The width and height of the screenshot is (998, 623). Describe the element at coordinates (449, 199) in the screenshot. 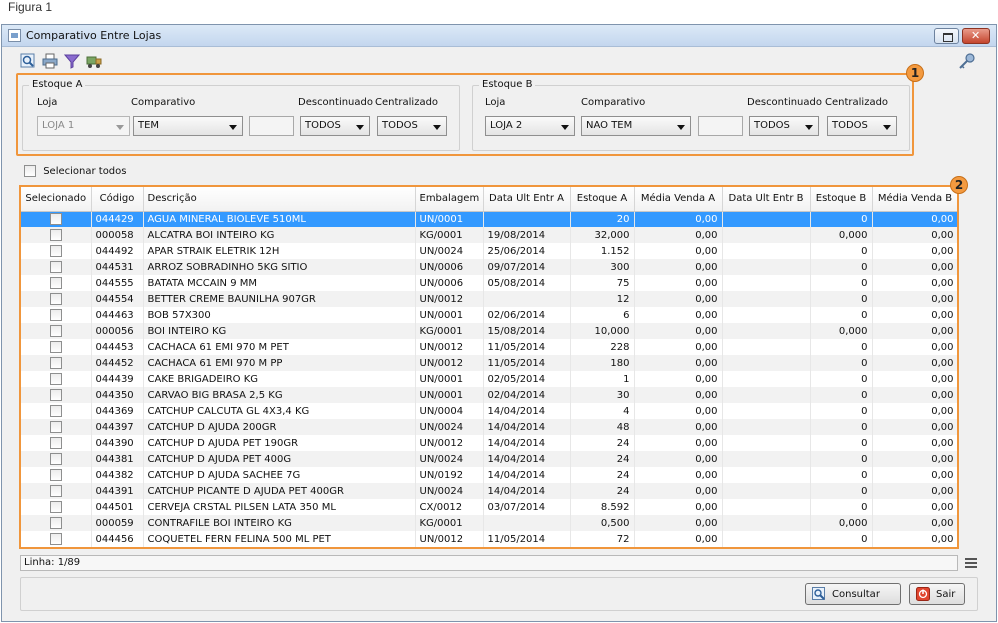

I see `col-header-embalagem: Embalagem` at that location.